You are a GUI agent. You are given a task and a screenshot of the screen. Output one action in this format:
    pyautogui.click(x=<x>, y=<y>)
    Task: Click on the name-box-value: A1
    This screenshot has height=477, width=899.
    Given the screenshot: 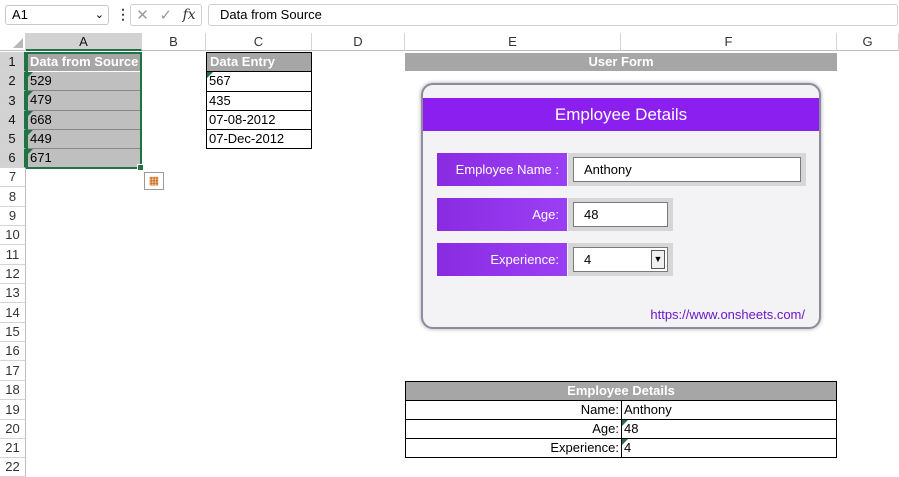 What is the action you would take?
    pyautogui.click(x=20, y=14)
    